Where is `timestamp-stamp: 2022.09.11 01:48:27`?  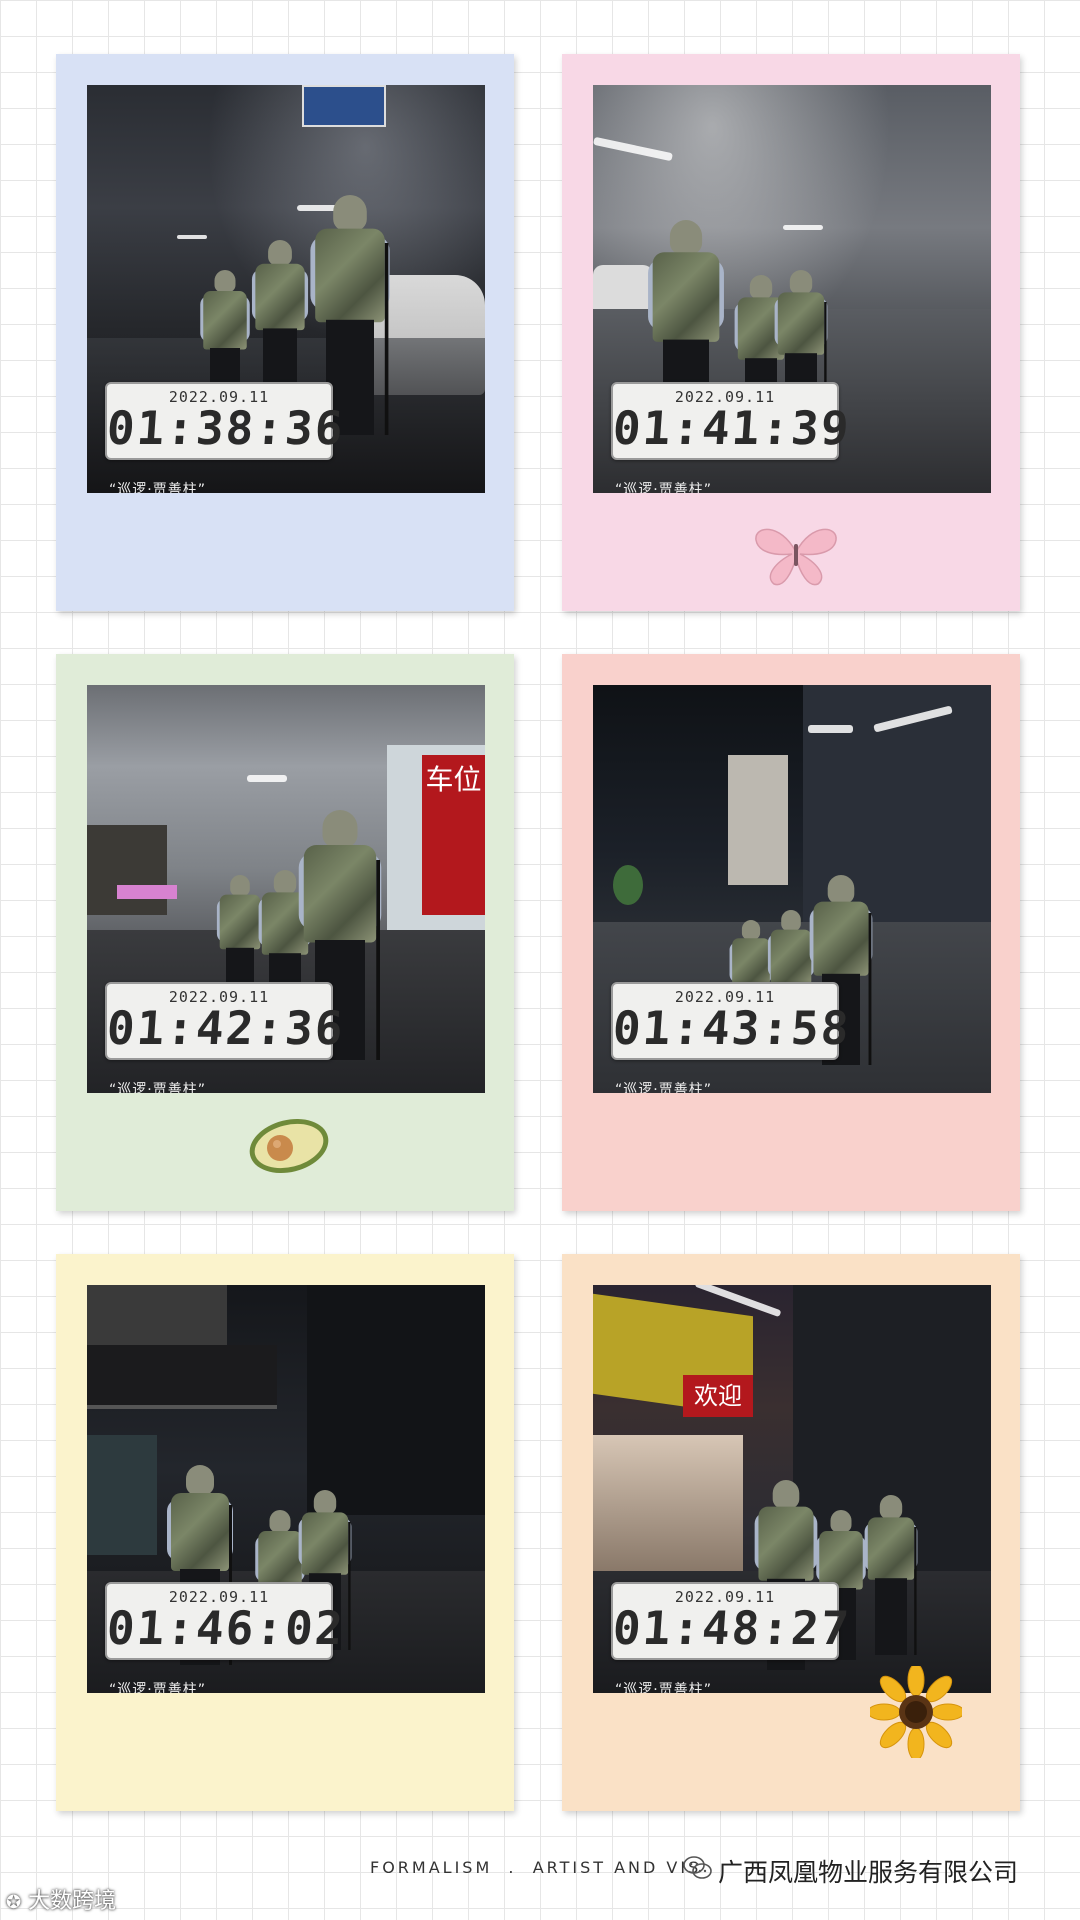 timestamp-stamp: 2022.09.11 01:48:27 is located at coordinates (732, 1621).